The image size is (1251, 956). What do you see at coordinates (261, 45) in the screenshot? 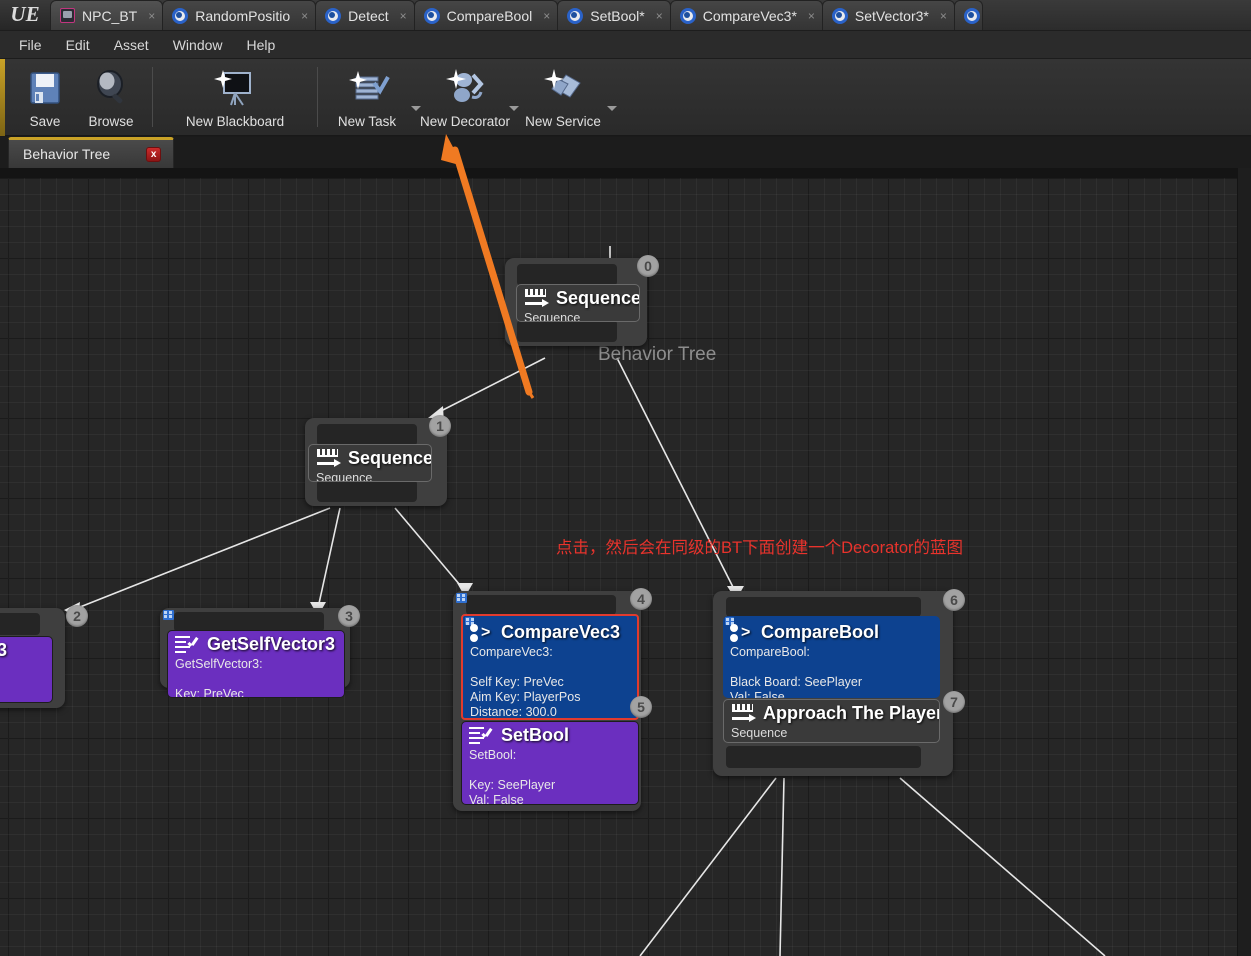
I see `menu-item-help: Help` at bounding box center [261, 45].